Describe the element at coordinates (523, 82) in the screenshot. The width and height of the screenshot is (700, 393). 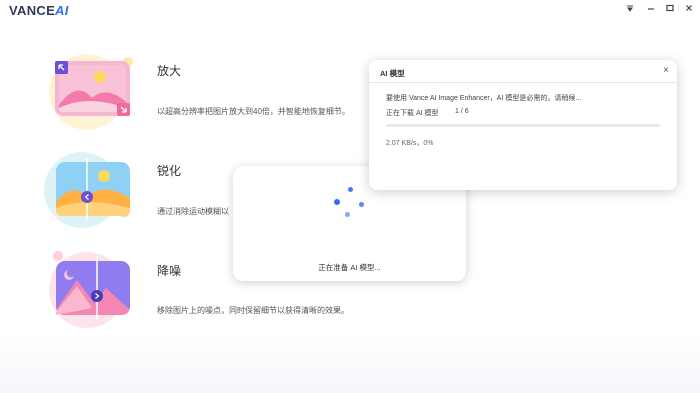
I see `dialog-divider` at that location.